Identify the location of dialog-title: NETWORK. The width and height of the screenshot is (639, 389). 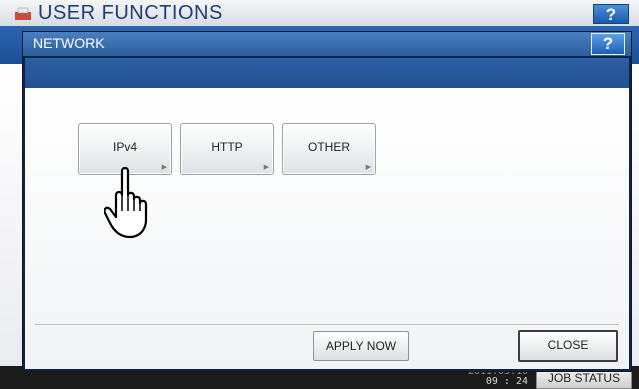
(69, 43).